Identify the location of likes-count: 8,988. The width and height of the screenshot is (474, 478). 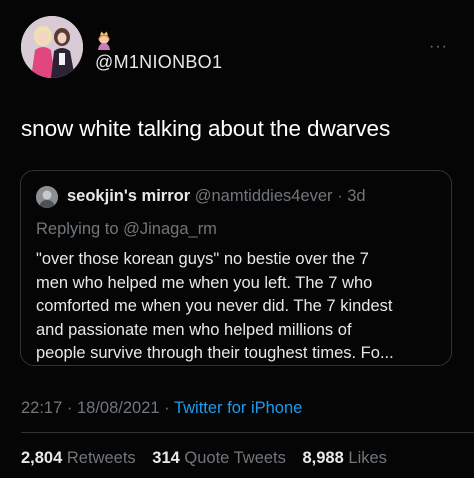
(323, 458).